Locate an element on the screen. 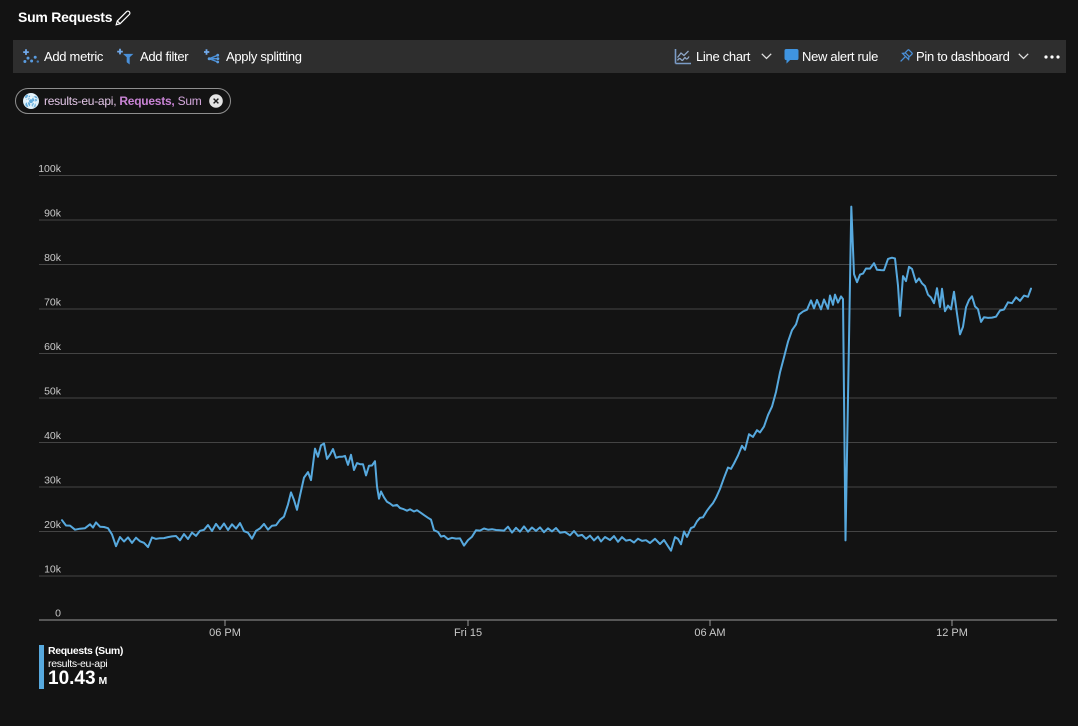 This screenshot has width=1078, height=726. svg-text: 20k is located at coordinates (53, 525).